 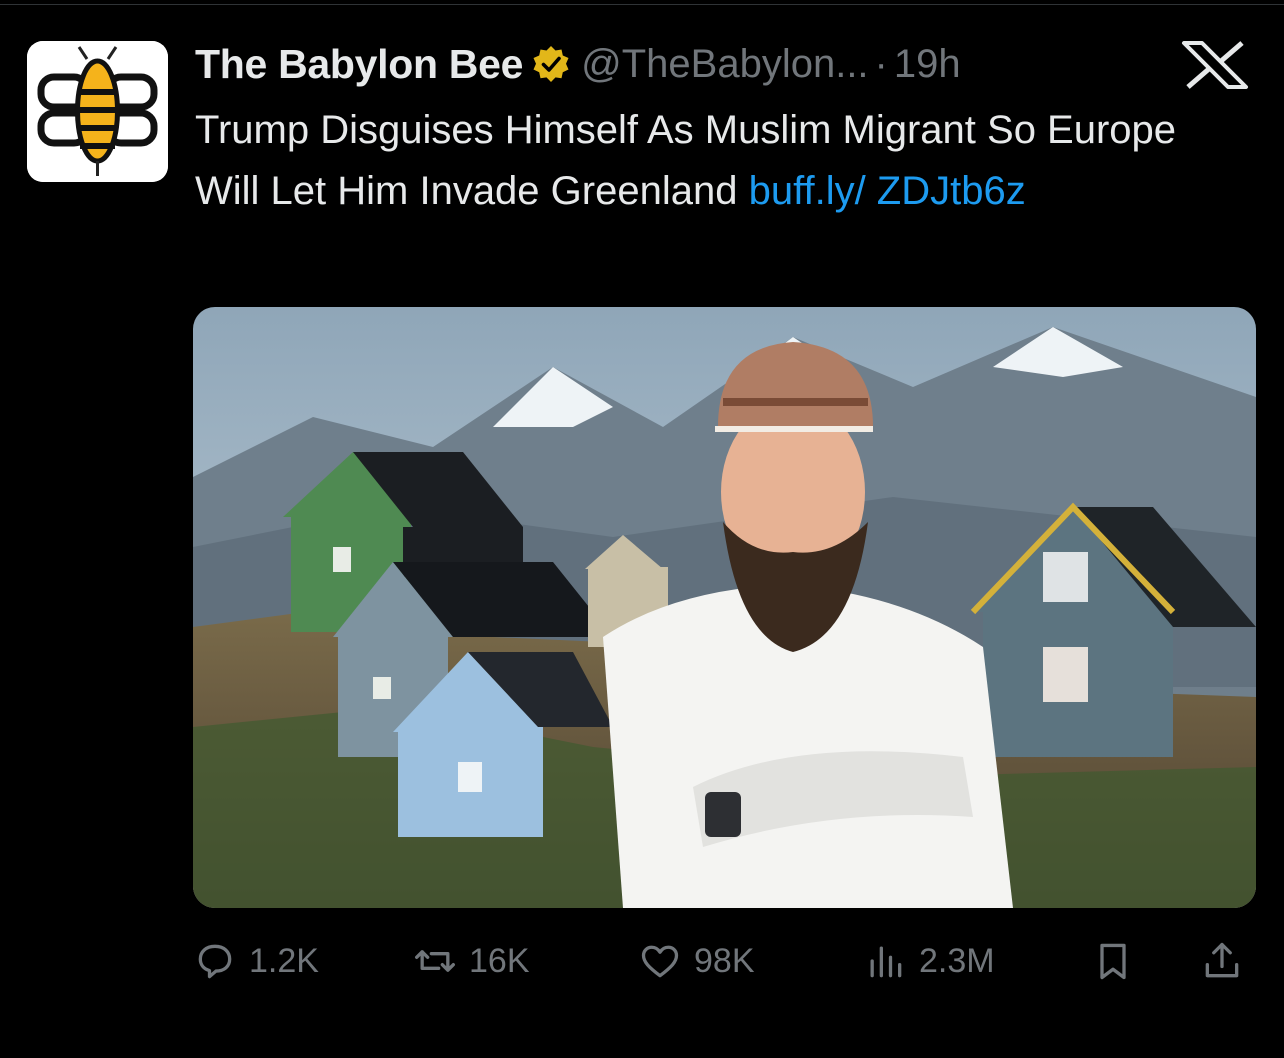 I want to click on heart-icon, so click(x=660, y=961).